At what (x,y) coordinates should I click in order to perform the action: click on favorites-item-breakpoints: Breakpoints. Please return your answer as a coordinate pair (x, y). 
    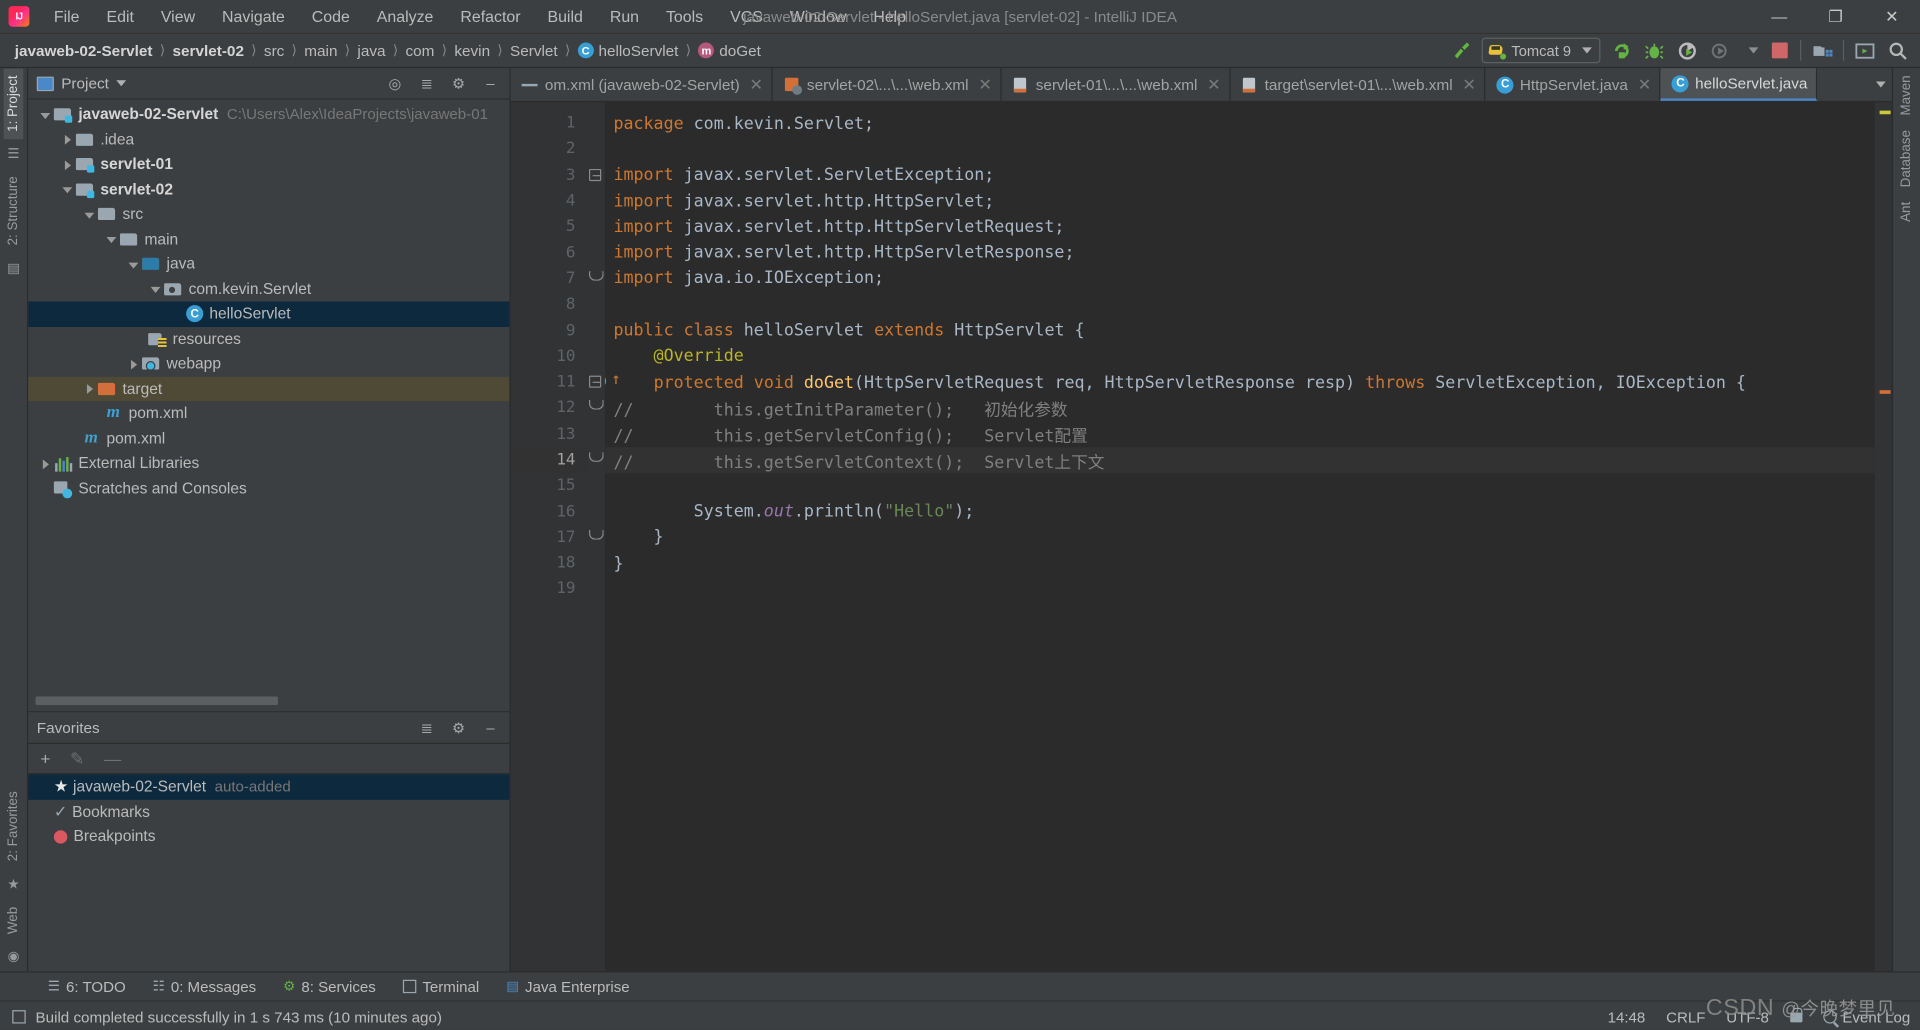
    Looking at the image, I should click on (268, 836).